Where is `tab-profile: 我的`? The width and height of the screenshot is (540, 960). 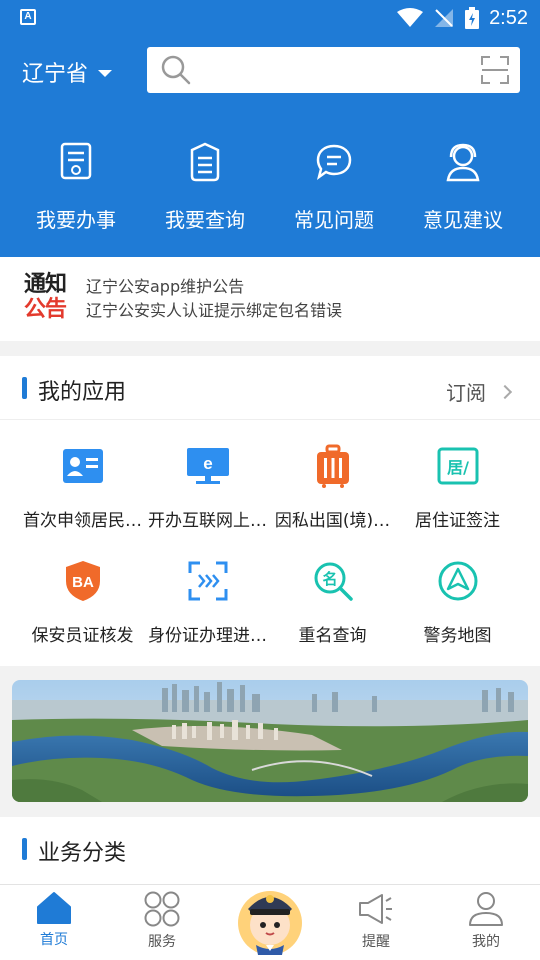
tab-profile: 我的 is located at coordinates (486, 921).